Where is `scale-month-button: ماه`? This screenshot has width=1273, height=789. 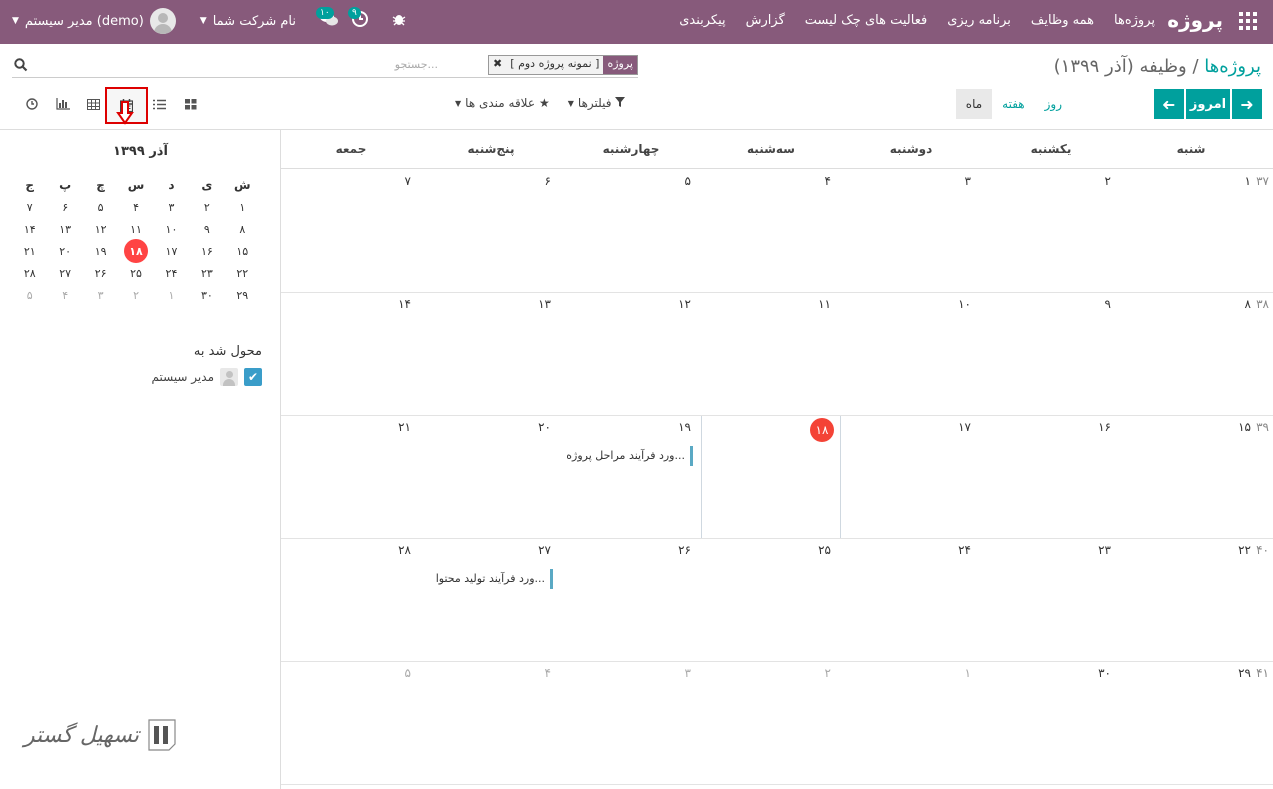 scale-month-button: ماه is located at coordinates (974, 104).